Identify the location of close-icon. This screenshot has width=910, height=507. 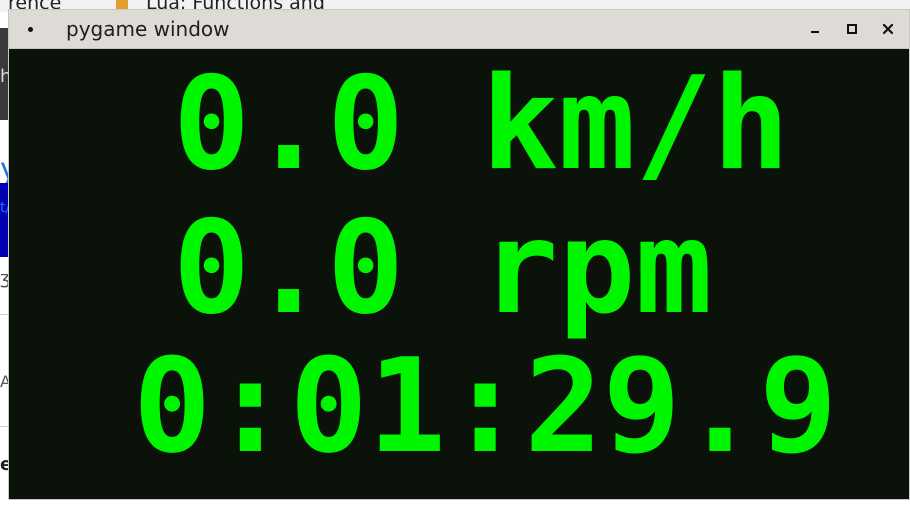
(888, 29).